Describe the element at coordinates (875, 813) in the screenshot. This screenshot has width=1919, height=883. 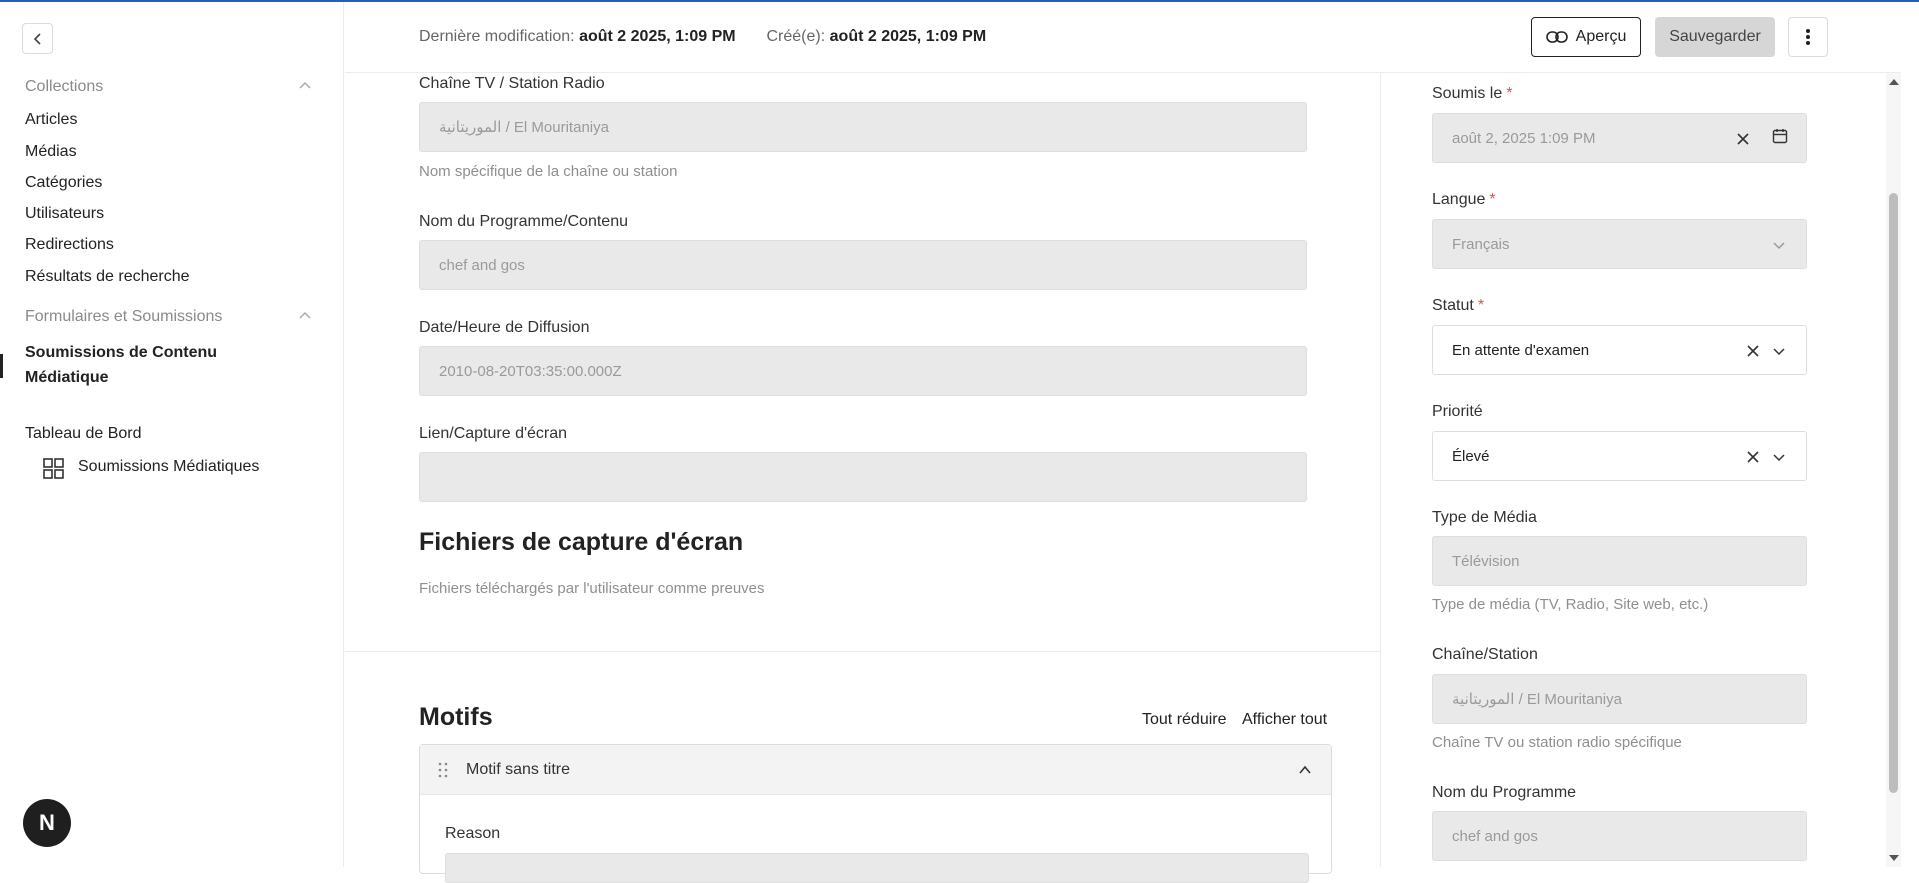
I see `motif-row: Motif sans titre Reason` at that location.